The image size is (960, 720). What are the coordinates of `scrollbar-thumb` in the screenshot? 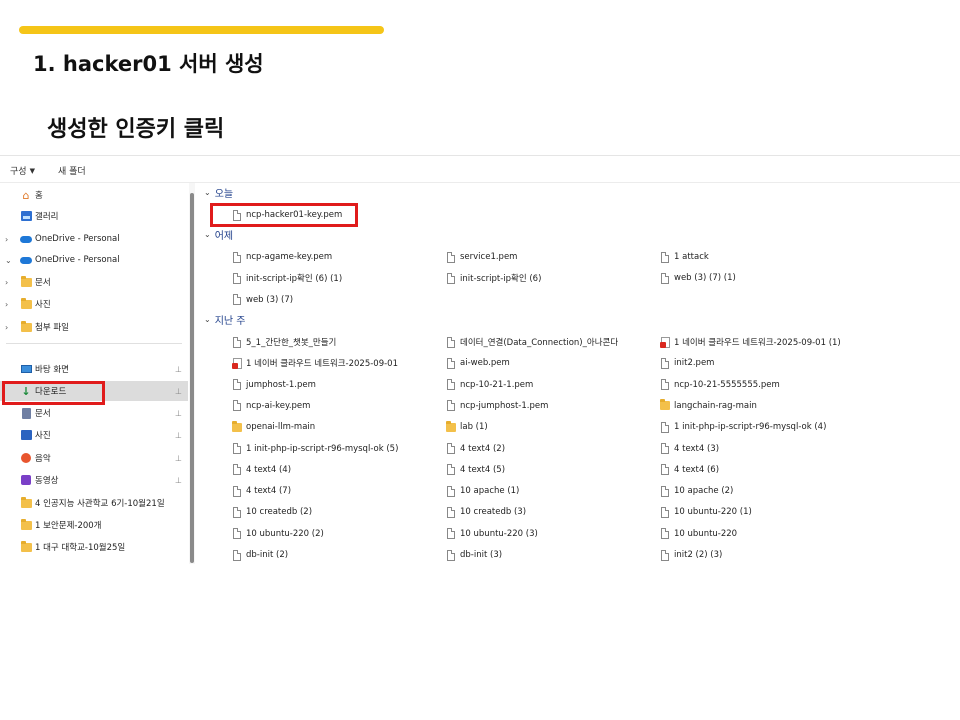 It's located at (192, 378).